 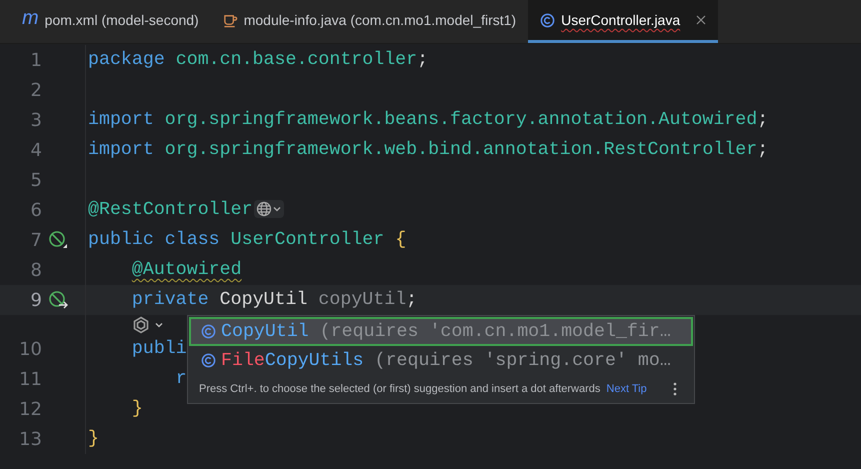 I want to click on code-line: private CopyUtil copyUtil;, so click(x=274, y=300).